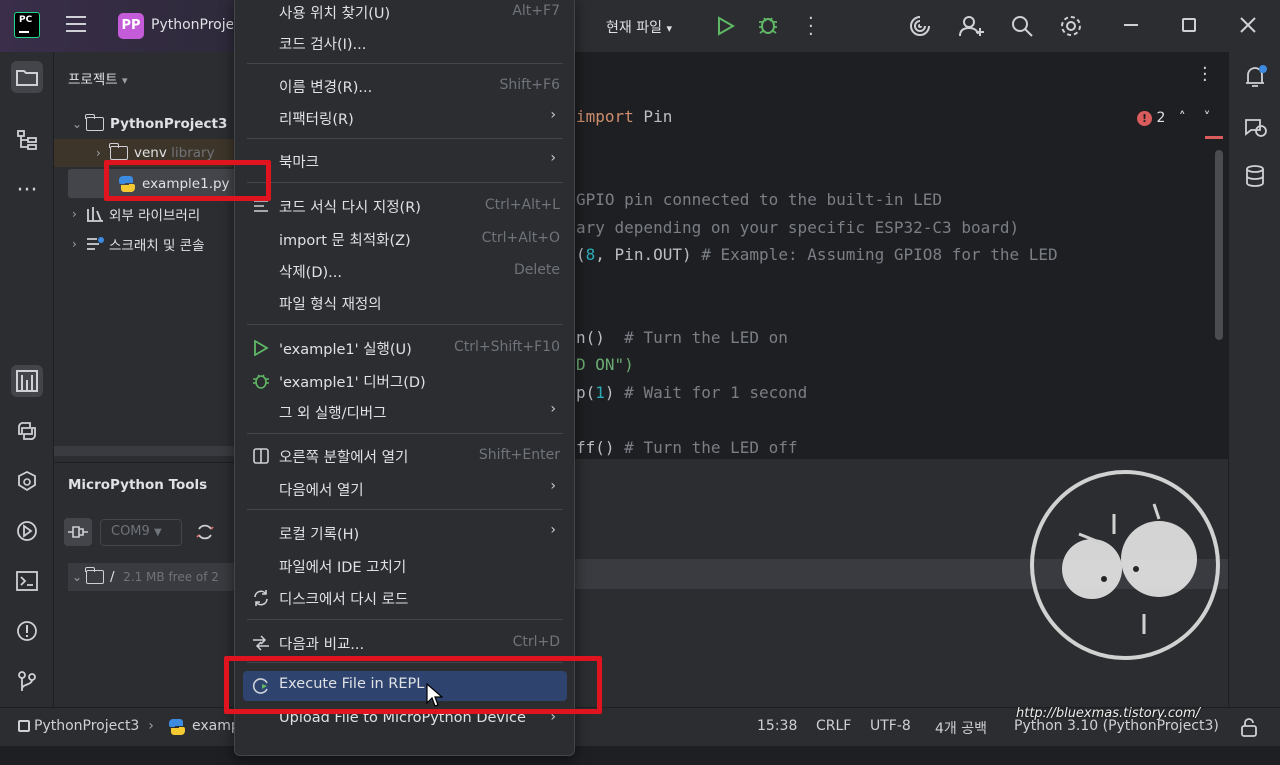  I want to click on structure-tool-icon, so click(27, 140).